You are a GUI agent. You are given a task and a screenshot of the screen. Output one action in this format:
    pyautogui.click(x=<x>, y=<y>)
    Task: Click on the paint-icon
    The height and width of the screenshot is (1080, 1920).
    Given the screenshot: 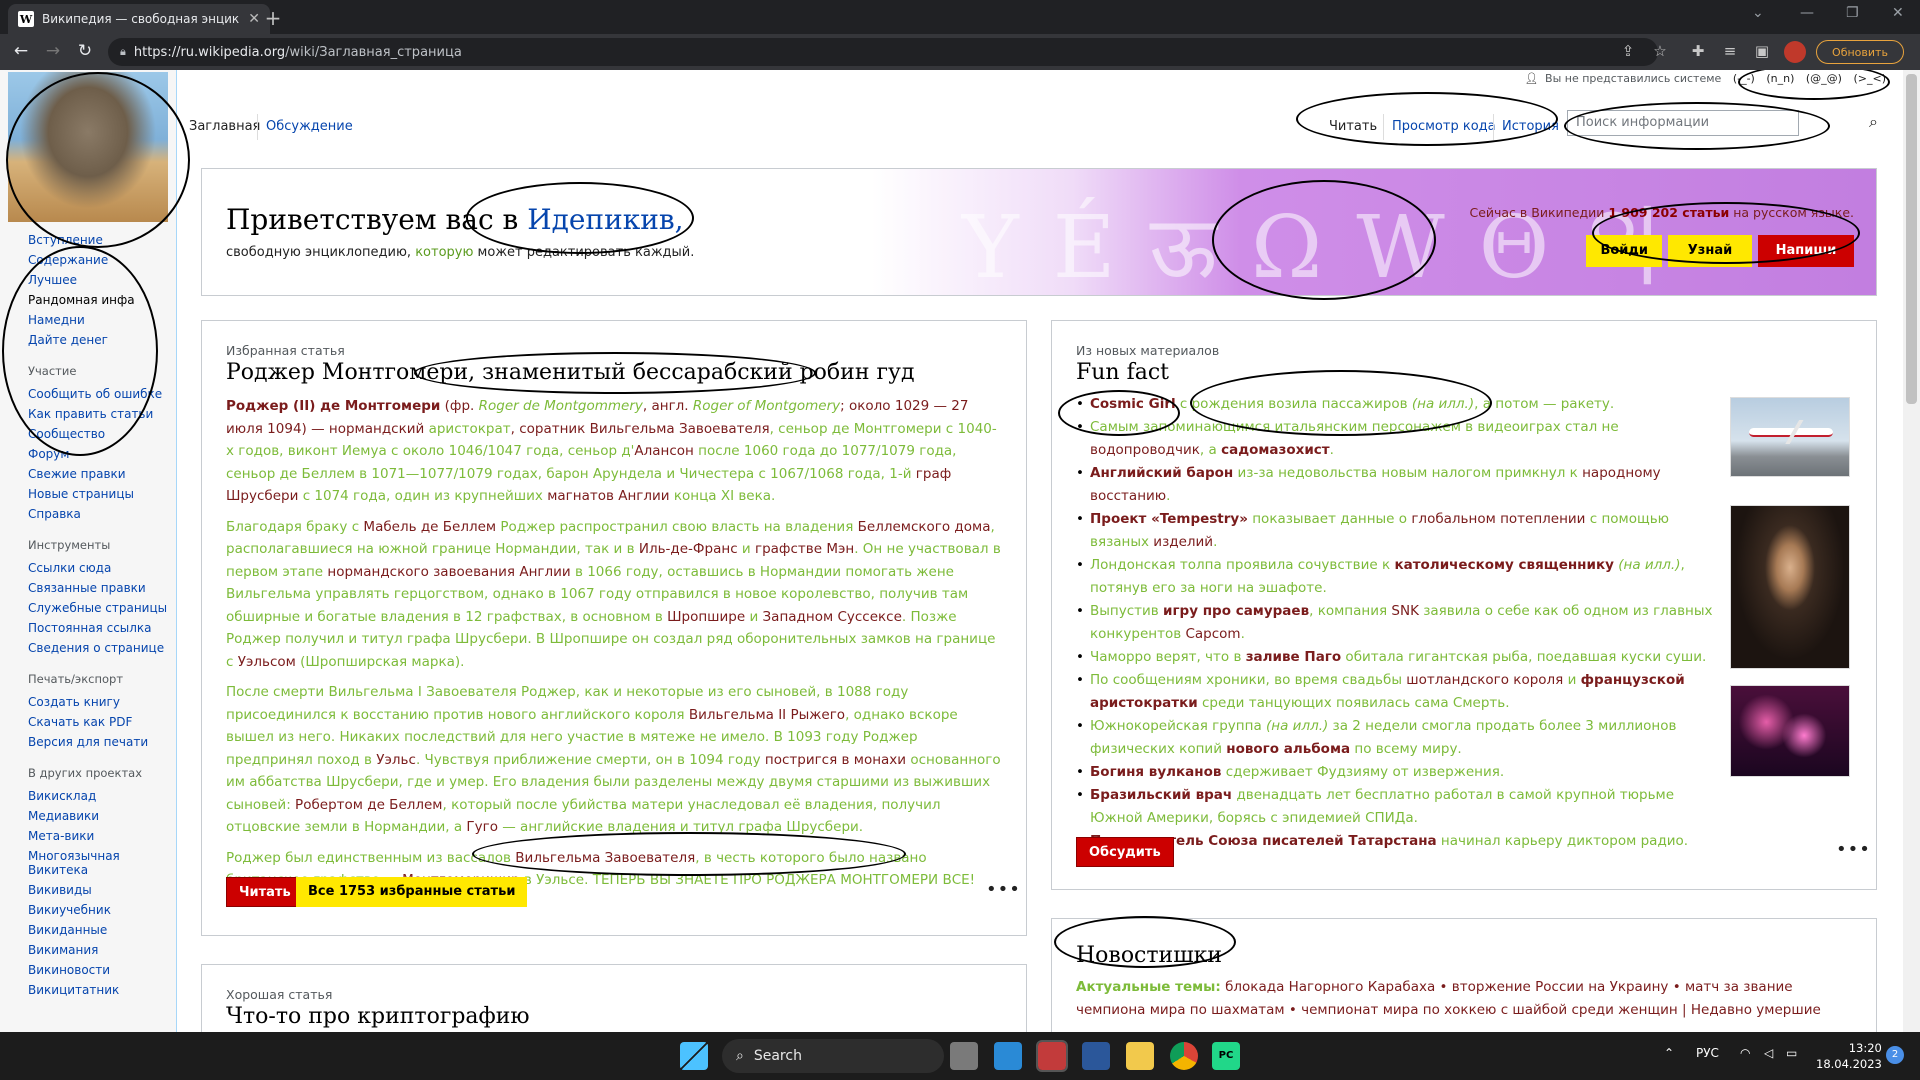 What is the action you would take?
    pyautogui.click(x=1052, y=1056)
    